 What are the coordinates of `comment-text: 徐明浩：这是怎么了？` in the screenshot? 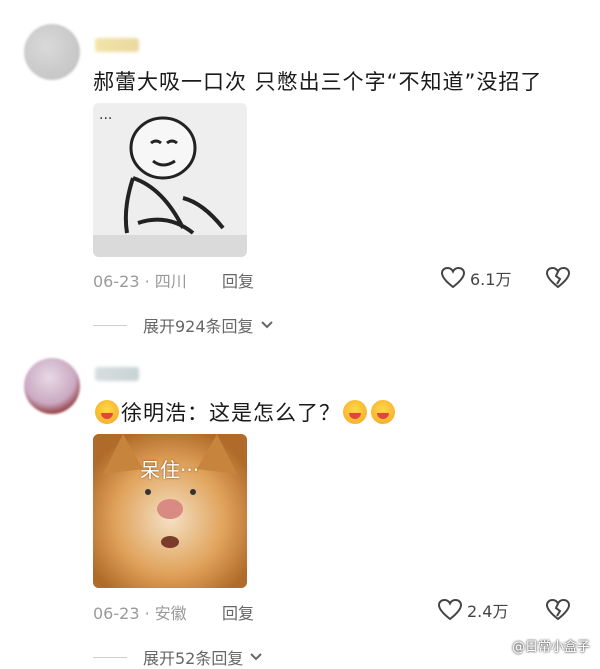 It's located at (245, 412).